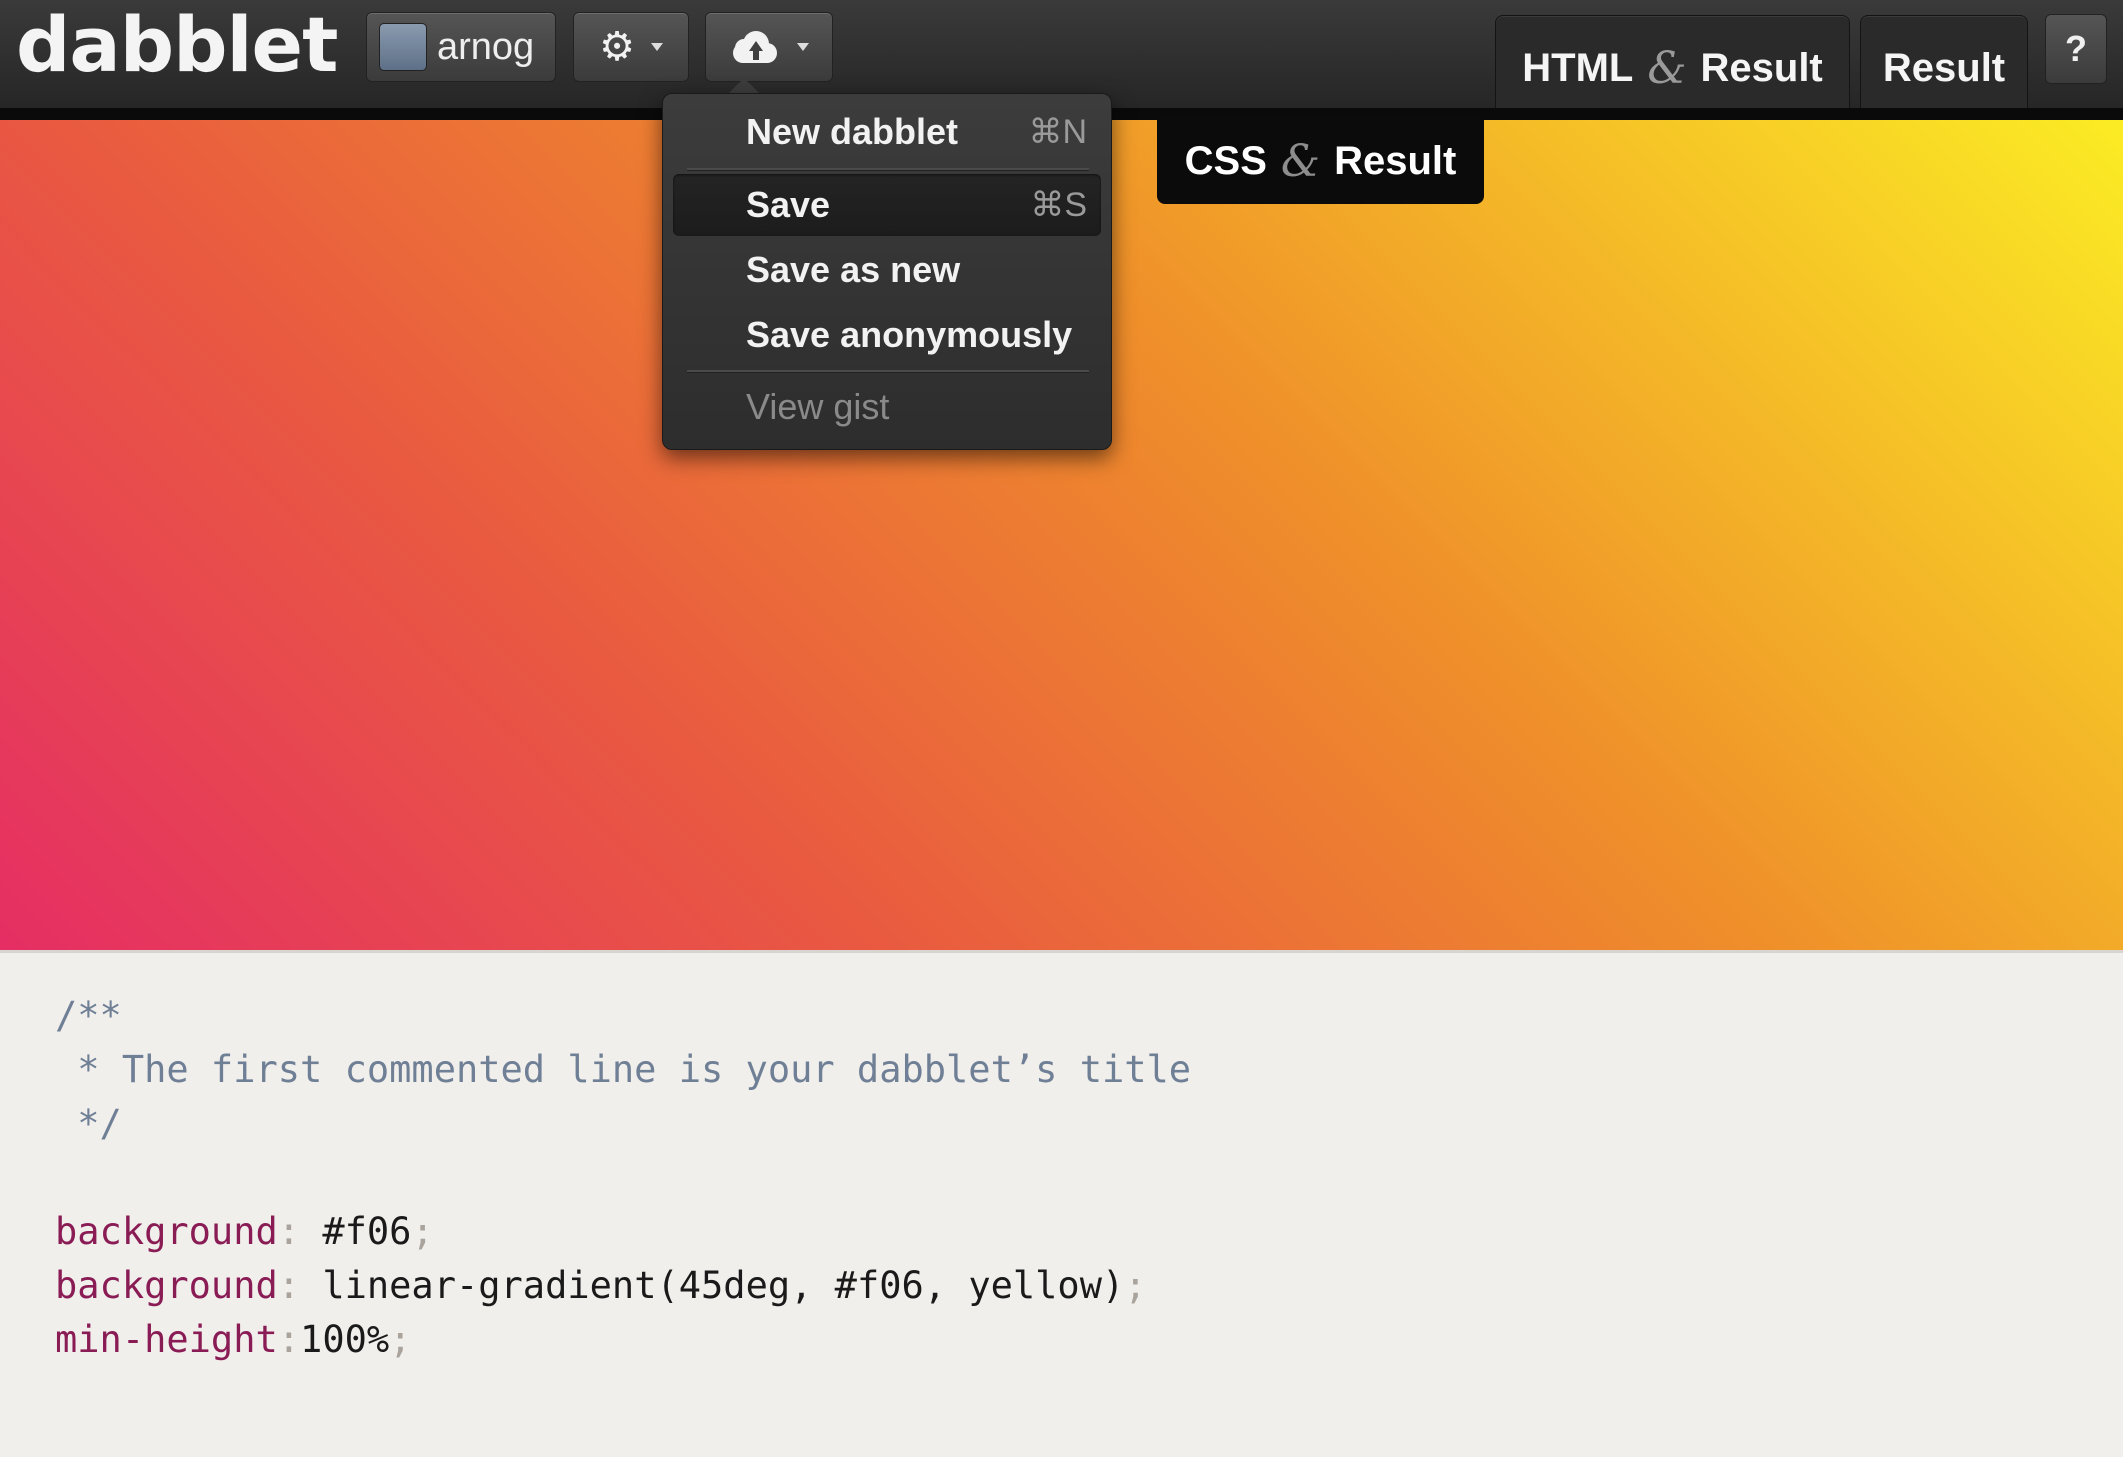 The height and width of the screenshot is (1457, 2123). What do you see at coordinates (88, 1123) in the screenshot?
I see `code-comment-line: */` at bounding box center [88, 1123].